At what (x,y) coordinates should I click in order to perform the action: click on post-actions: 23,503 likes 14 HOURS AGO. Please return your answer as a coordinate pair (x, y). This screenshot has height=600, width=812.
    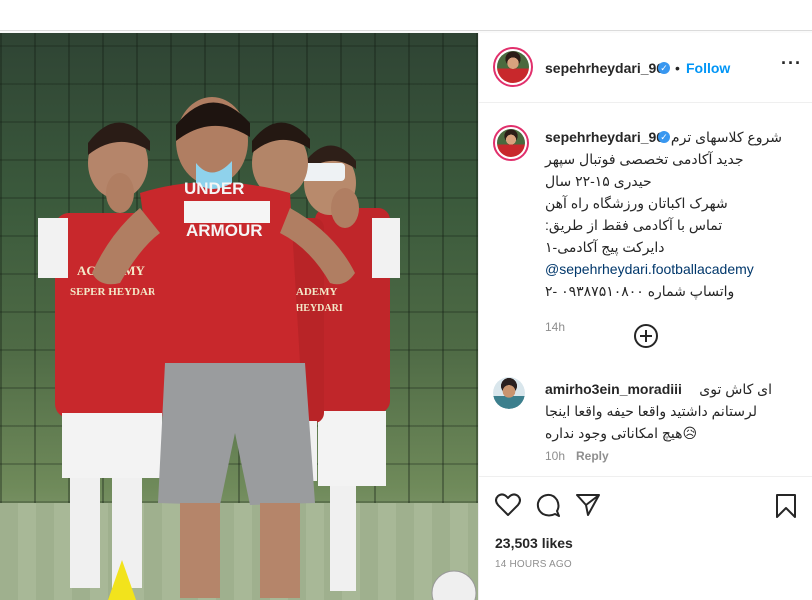
    Looking at the image, I should click on (645, 538).